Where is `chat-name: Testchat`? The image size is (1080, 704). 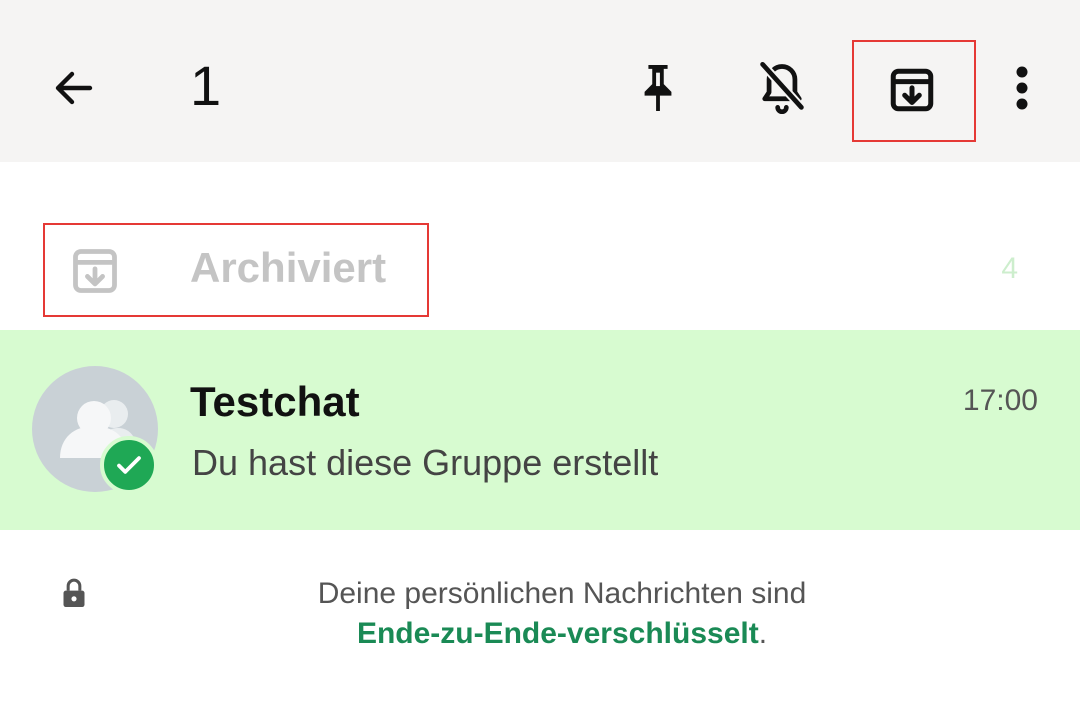 chat-name: Testchat is located at coordinates (275, 401).